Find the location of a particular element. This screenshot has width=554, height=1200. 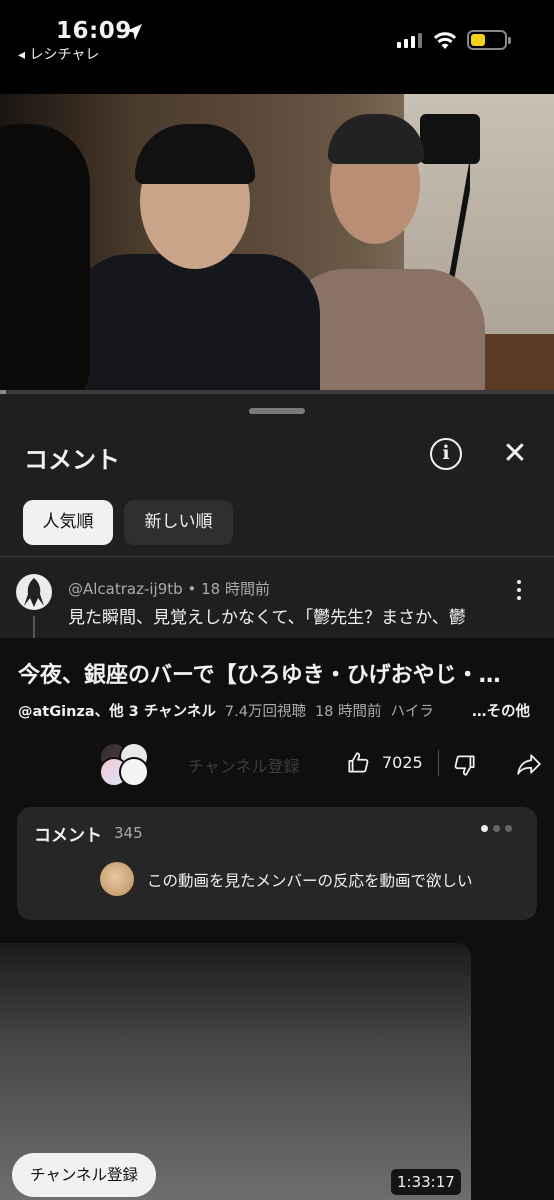

upload-time: 18 時間前 is located at coordinates (348, 712).